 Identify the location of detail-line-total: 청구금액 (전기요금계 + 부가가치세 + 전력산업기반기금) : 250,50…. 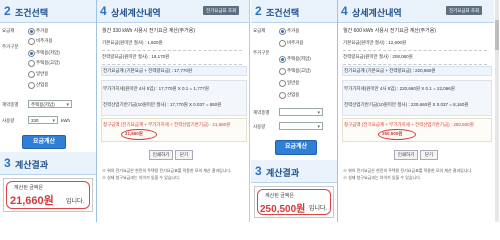
(409, 124).